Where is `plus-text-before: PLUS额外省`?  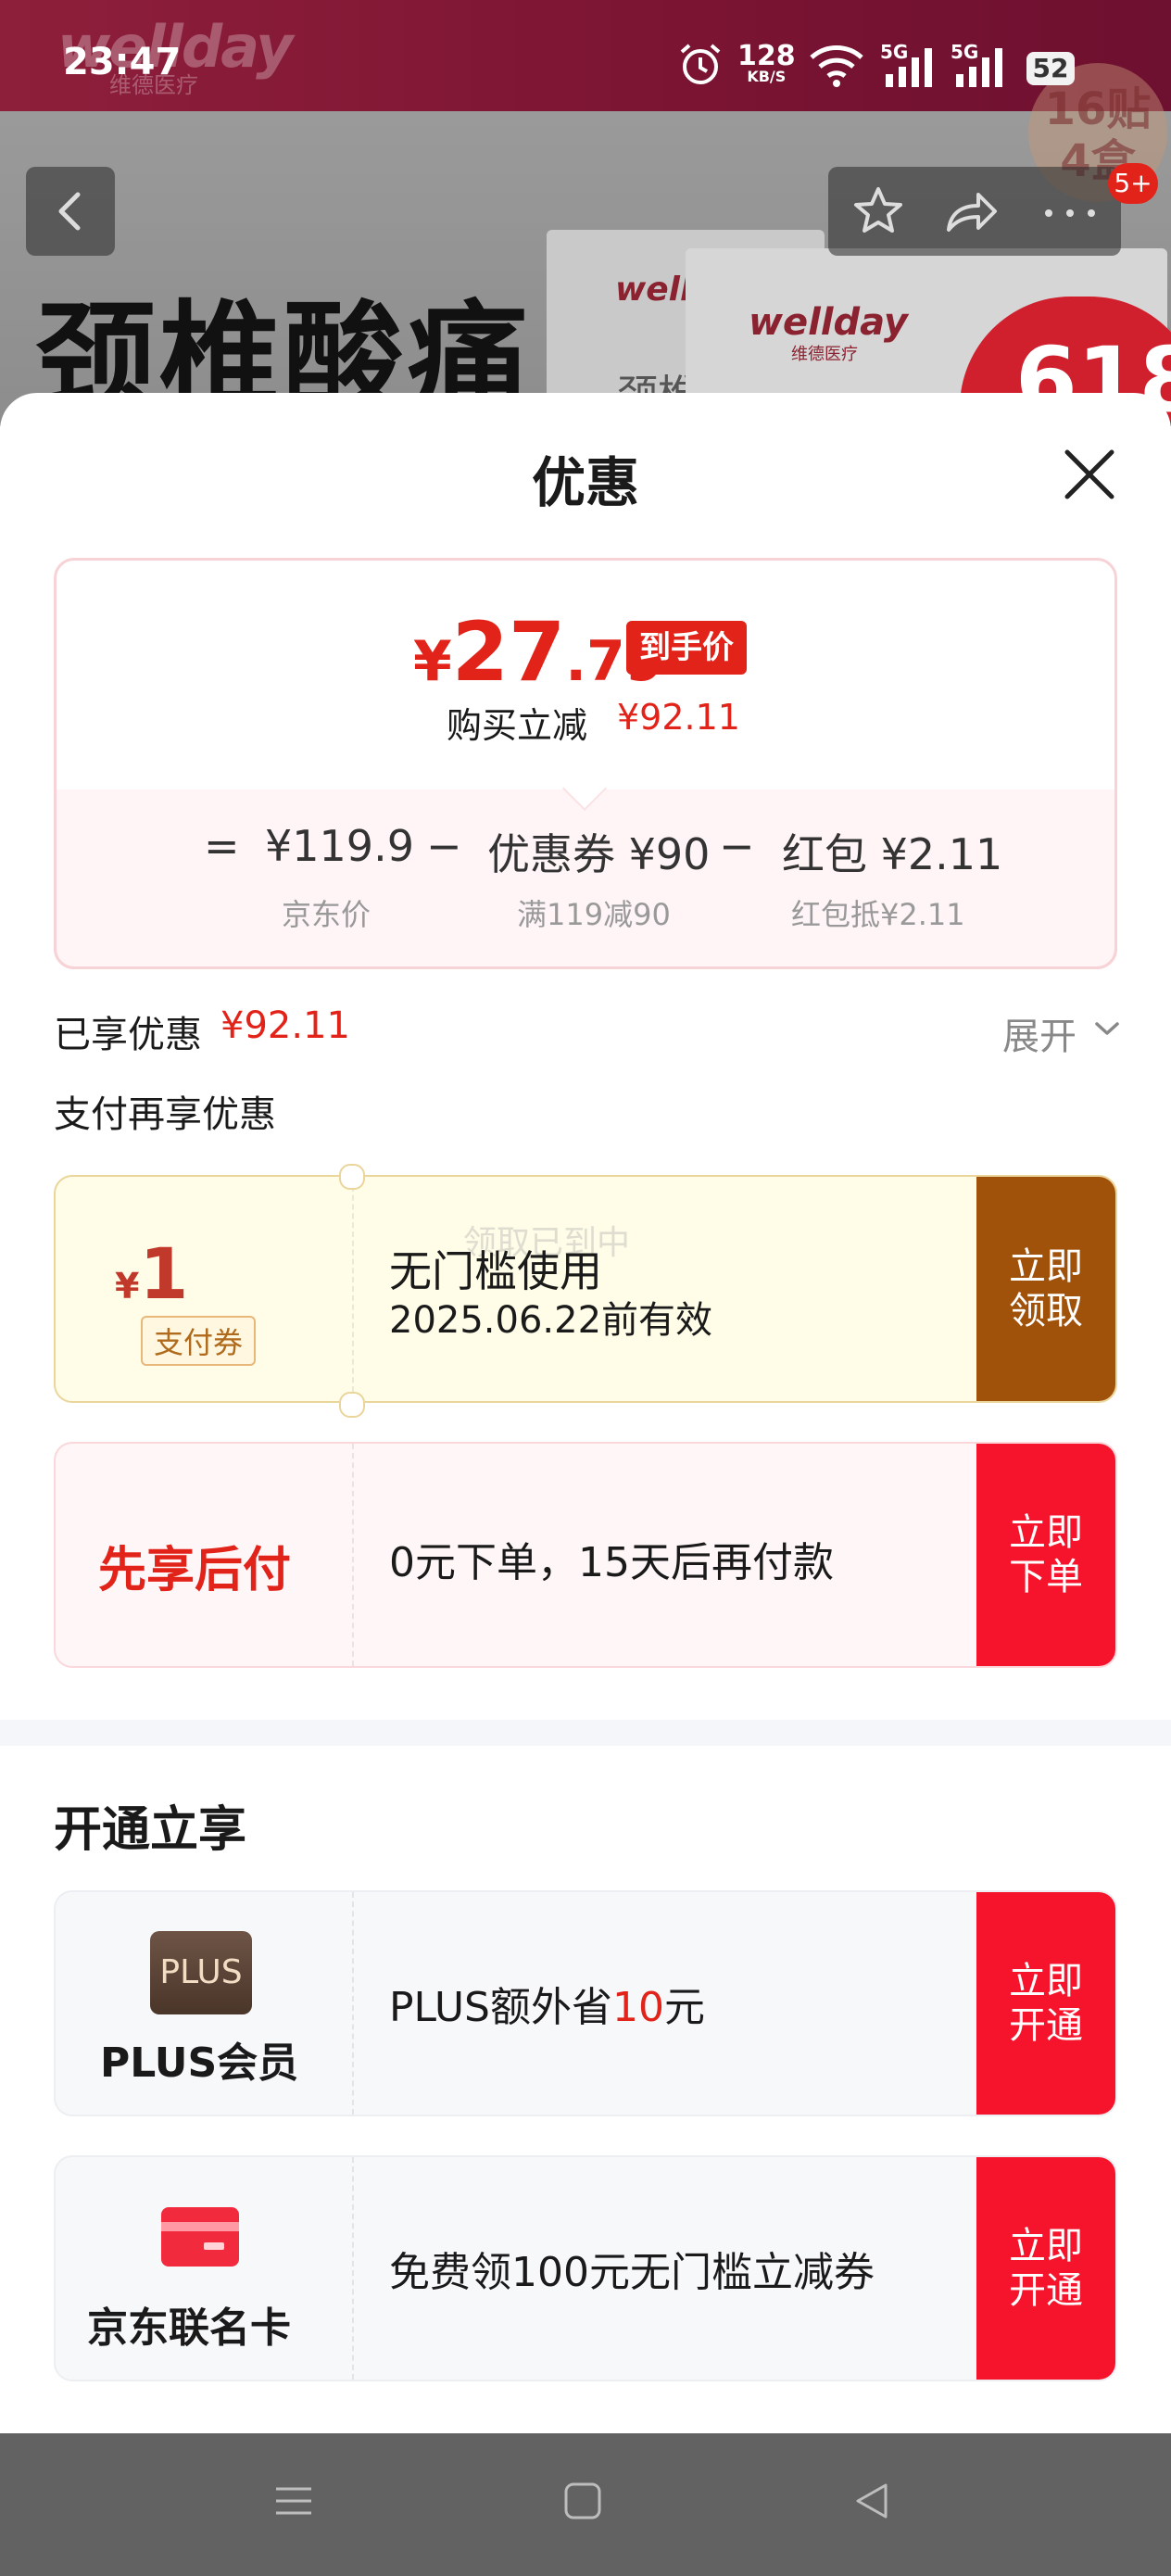 plus-text-before: PLUS额外省 is located at coordinates (501, 2008).